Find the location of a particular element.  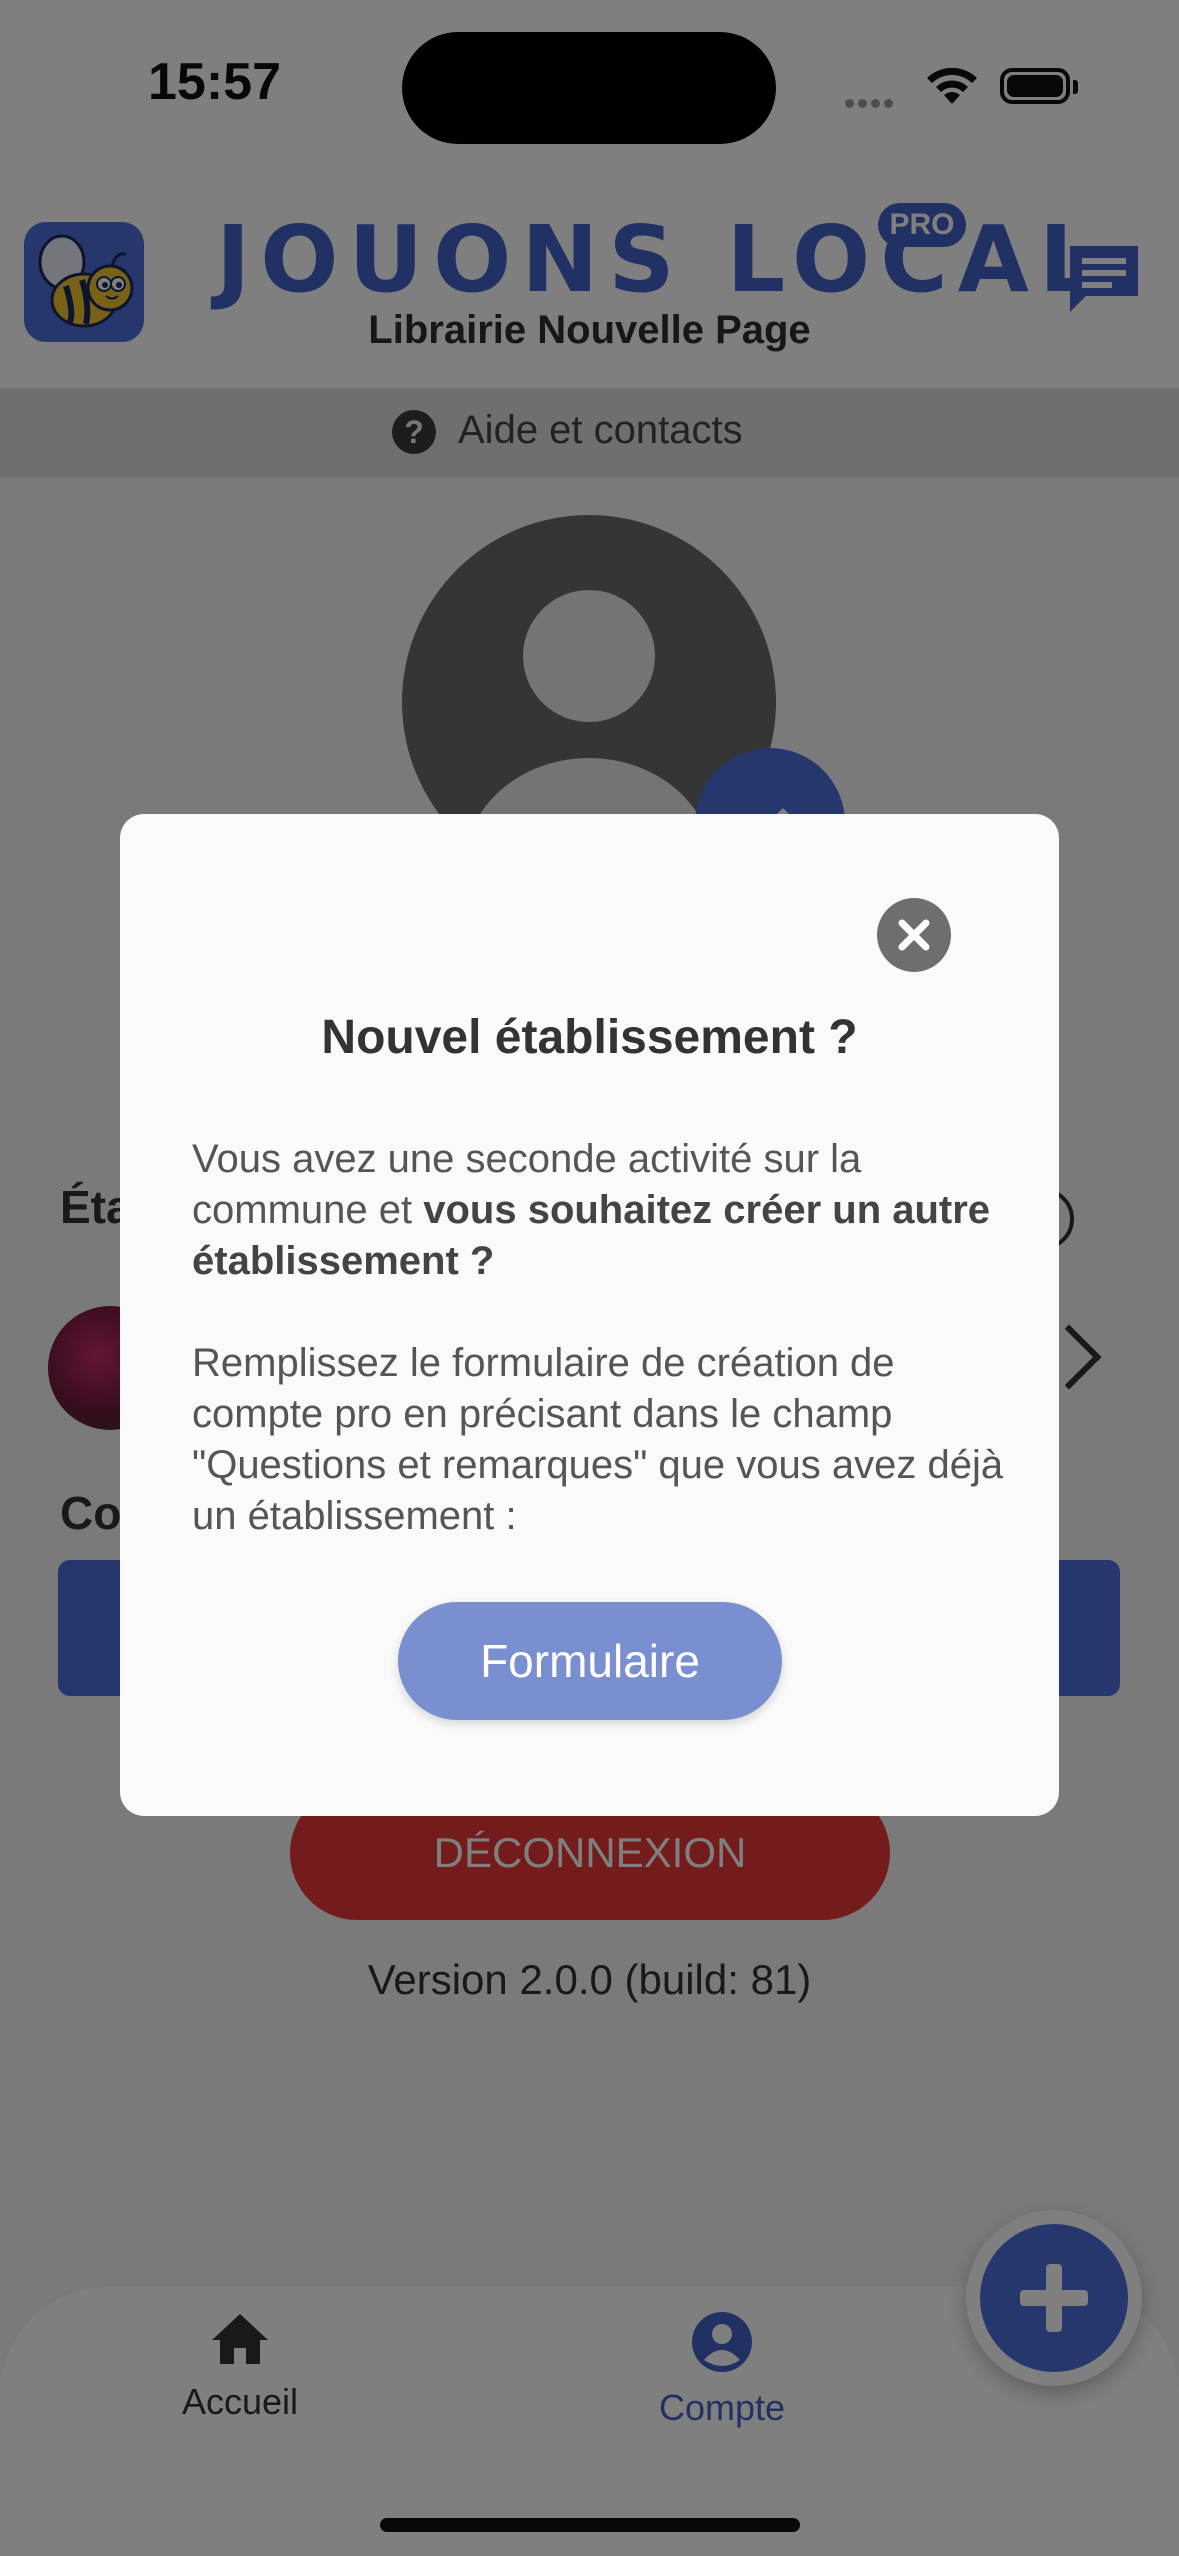

close-modal-button is located at coordinates (914, 935).